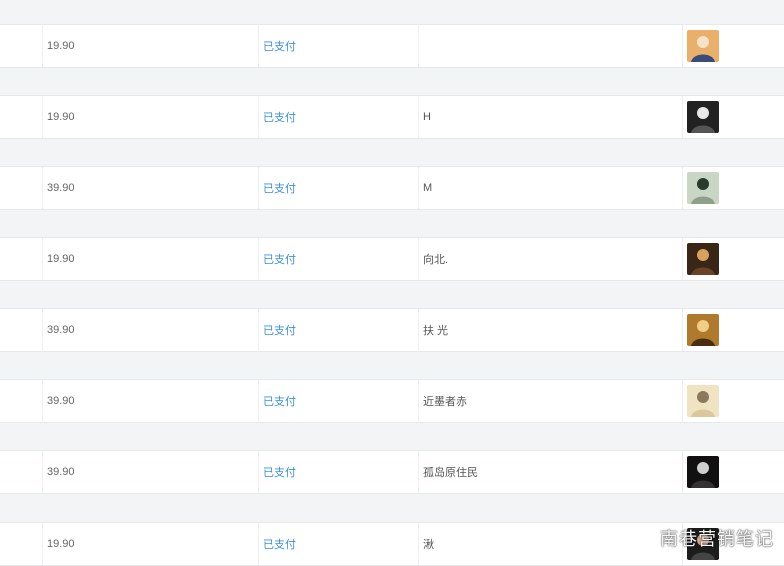  What do you see at coordinates (427, 117) in the screenshot?
I see `user-nickname: H` at bounding box center [427, 117].